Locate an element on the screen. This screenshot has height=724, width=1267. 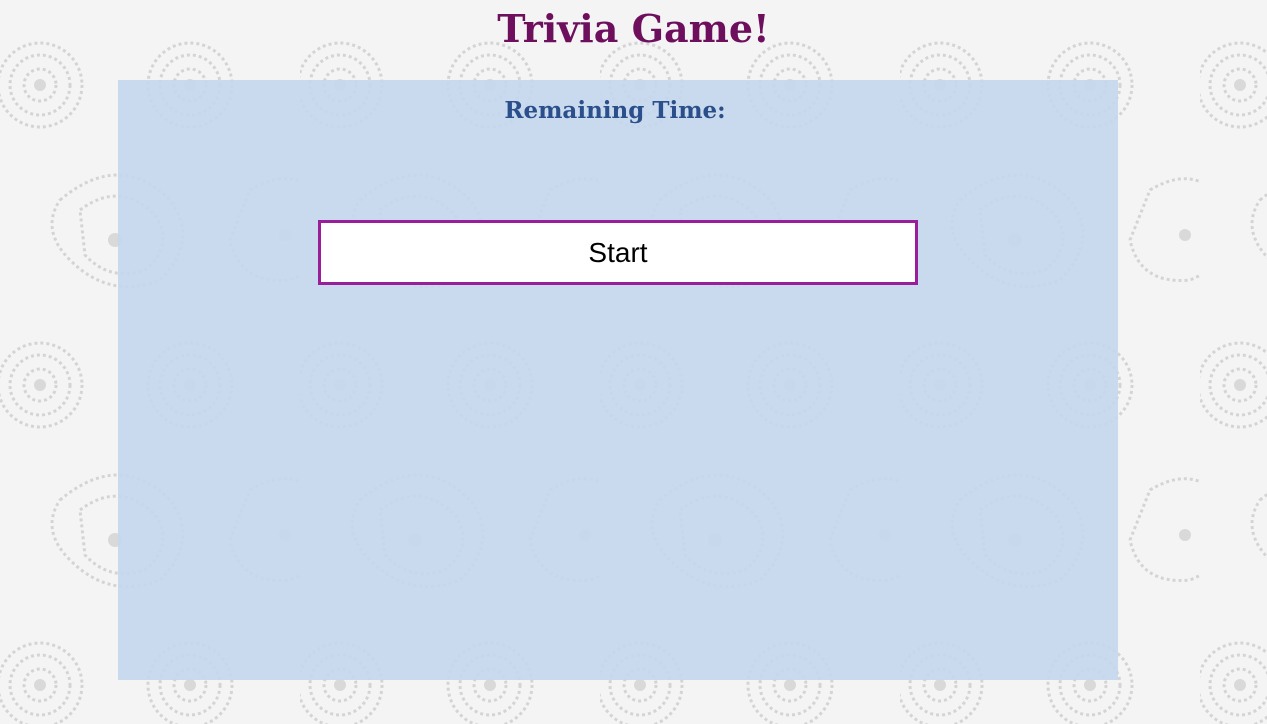
page-title: Trivia Game! is located at coordinates (633, 28).